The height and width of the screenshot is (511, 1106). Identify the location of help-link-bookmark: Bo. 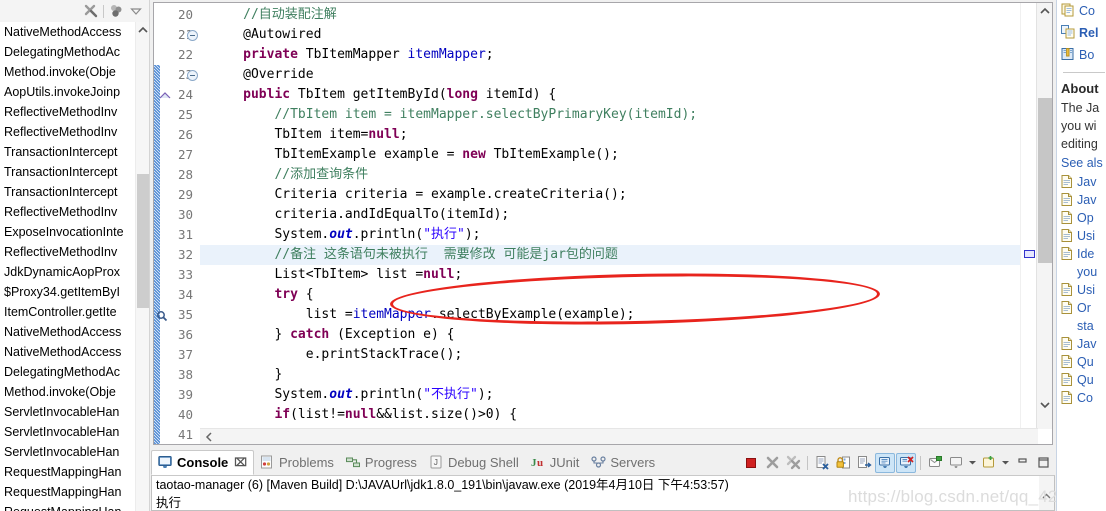
(1083, 55).